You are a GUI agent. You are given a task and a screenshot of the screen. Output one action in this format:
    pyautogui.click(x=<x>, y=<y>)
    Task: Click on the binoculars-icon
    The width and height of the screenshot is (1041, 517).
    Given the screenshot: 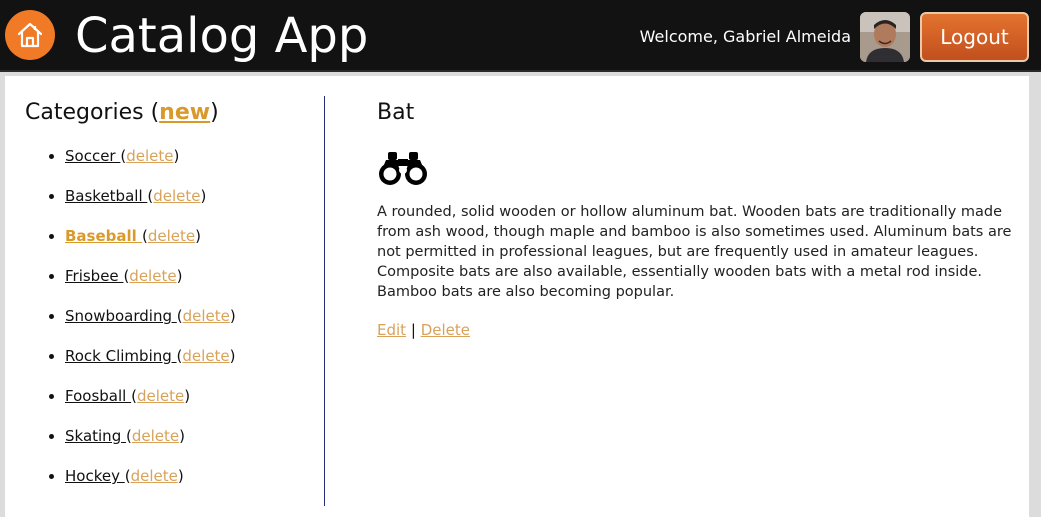 What is the action you would take?
    pyautogui.click(x=403, y=170)
    